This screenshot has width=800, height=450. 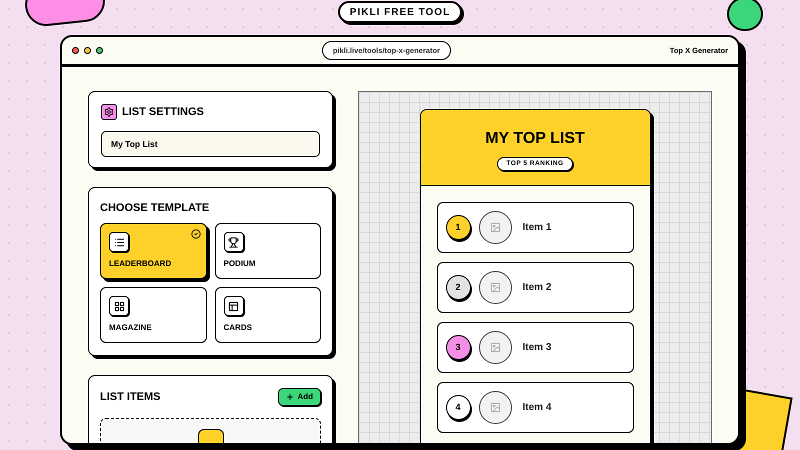 I want to click on rank-badge: 3, so click(x=458, y=347).